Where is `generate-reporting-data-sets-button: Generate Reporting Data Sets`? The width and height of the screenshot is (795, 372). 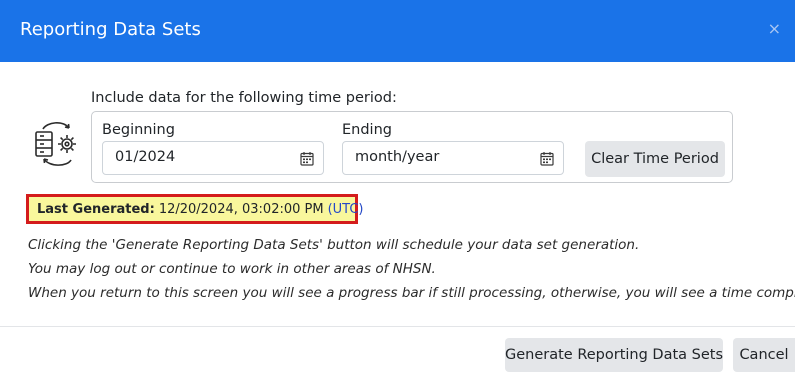
generate-reporting-data-sets-button: Generate Reporting Data Sets is located at coordinates (614, 355).